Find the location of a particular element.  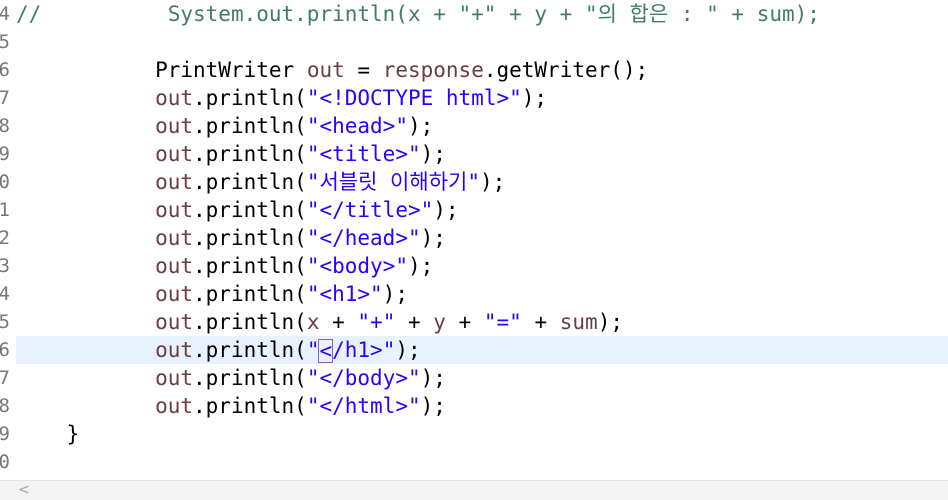

code-line: out.println("</head>"); is located at coordinates (482, 238).